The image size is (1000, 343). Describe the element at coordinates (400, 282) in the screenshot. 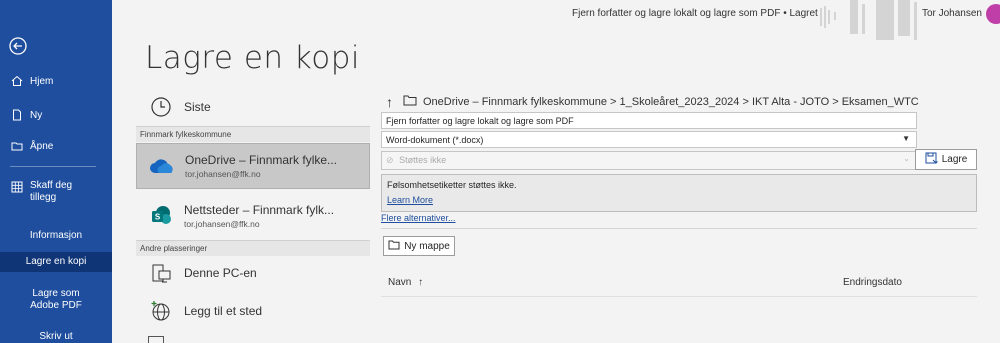

I see `column-label: Navn` at that location.